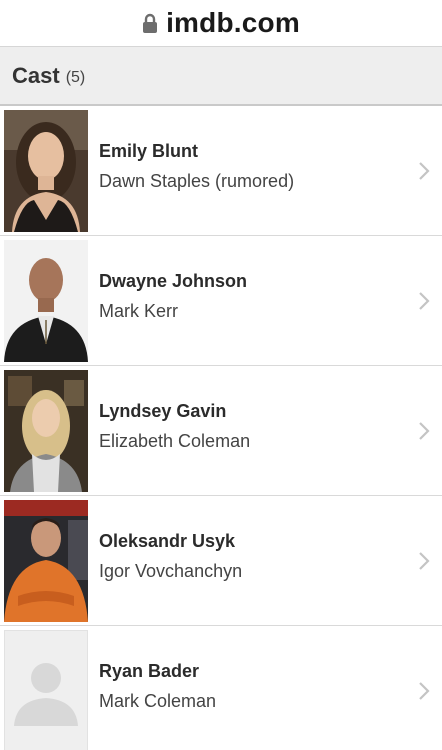 This screenshot has height=750, width=442. What do you see at coordinates (174, 411) in the screenshot?
I see `actor-name: Lyndsey Gavin` at bounding box center [174, 411].